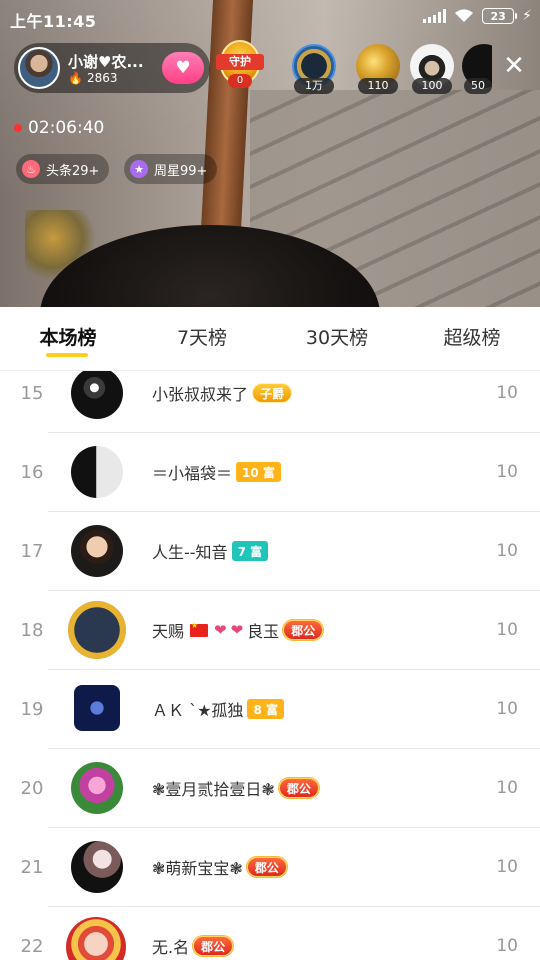  What do you see at coordinates (198, 710) in the screenshot?
I see `user-name: ＡＫ ˋ★孤独` at bounding box center [198, 710].